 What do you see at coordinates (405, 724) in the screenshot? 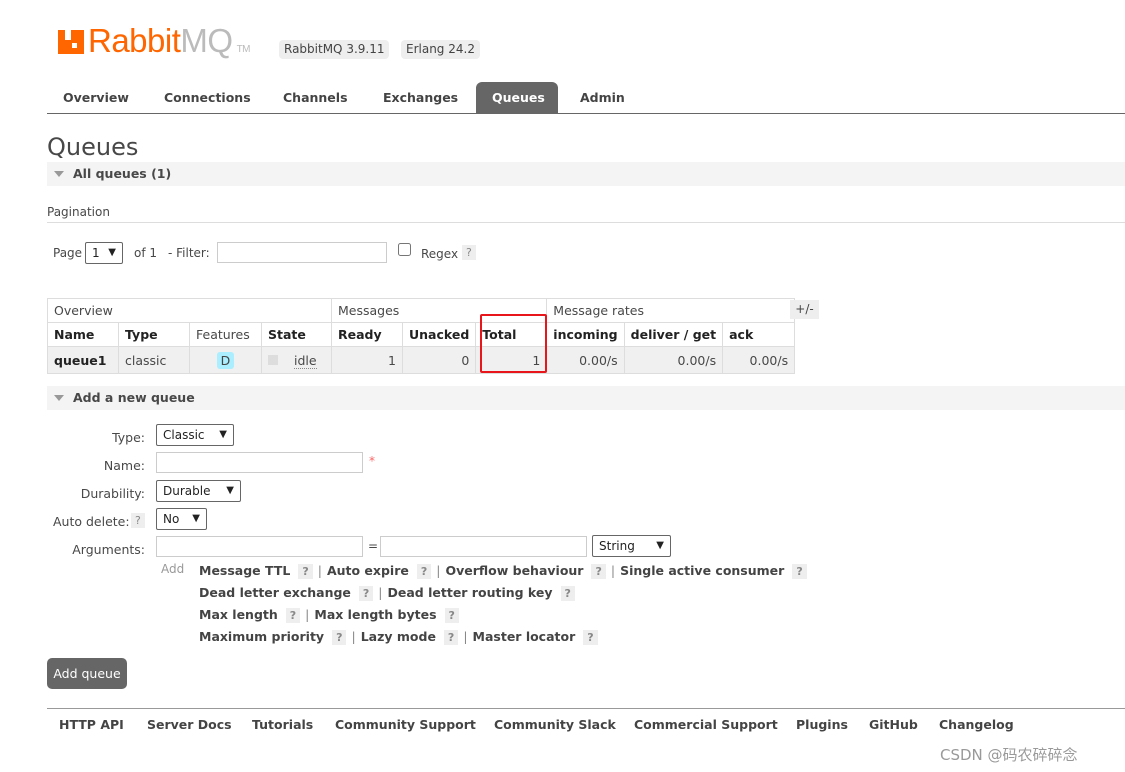
I see `footer-link-community-support: Community Support` at bounding box center [405, 724].